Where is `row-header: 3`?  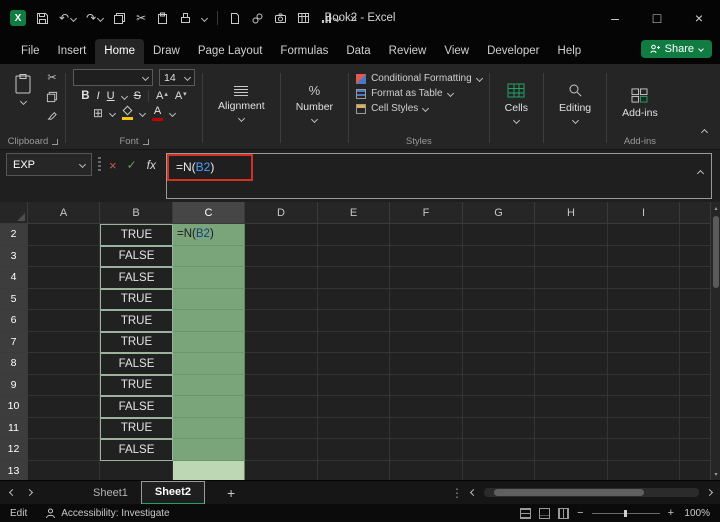 row-header: 3 is located at coordinates (14, 256).